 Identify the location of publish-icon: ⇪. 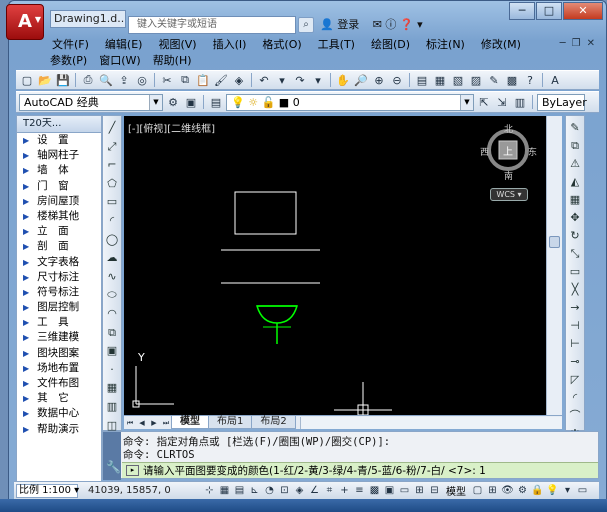
(124, 80).